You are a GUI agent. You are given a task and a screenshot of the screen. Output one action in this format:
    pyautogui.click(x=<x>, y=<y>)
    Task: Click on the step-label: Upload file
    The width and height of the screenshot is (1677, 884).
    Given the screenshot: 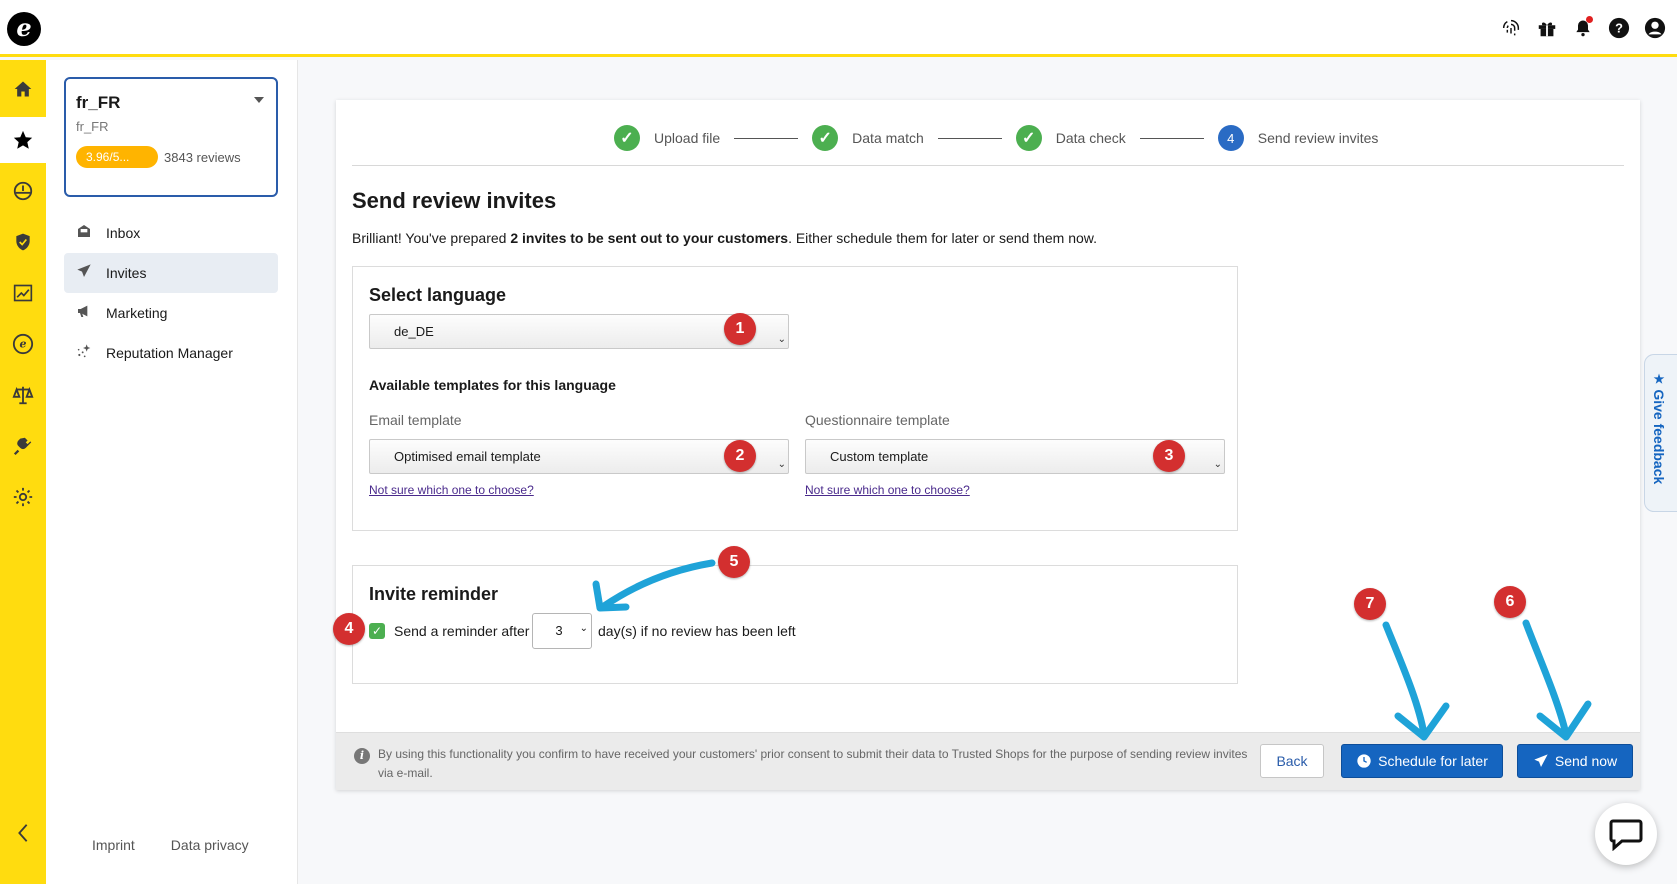 What is the action you would take?
    pyautogui.click(x=687, y=138)
    